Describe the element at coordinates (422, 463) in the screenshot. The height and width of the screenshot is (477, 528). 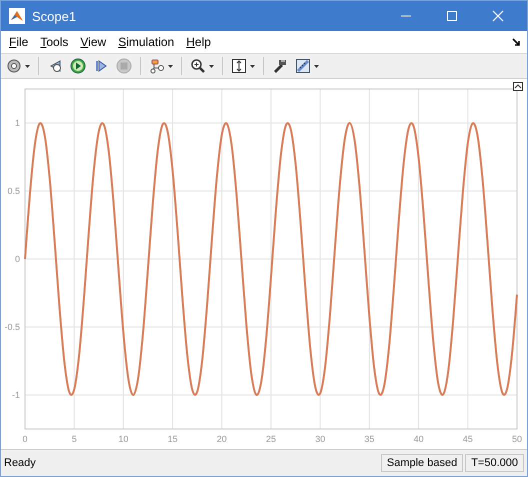
I see `status-field: Sample based` at that location.